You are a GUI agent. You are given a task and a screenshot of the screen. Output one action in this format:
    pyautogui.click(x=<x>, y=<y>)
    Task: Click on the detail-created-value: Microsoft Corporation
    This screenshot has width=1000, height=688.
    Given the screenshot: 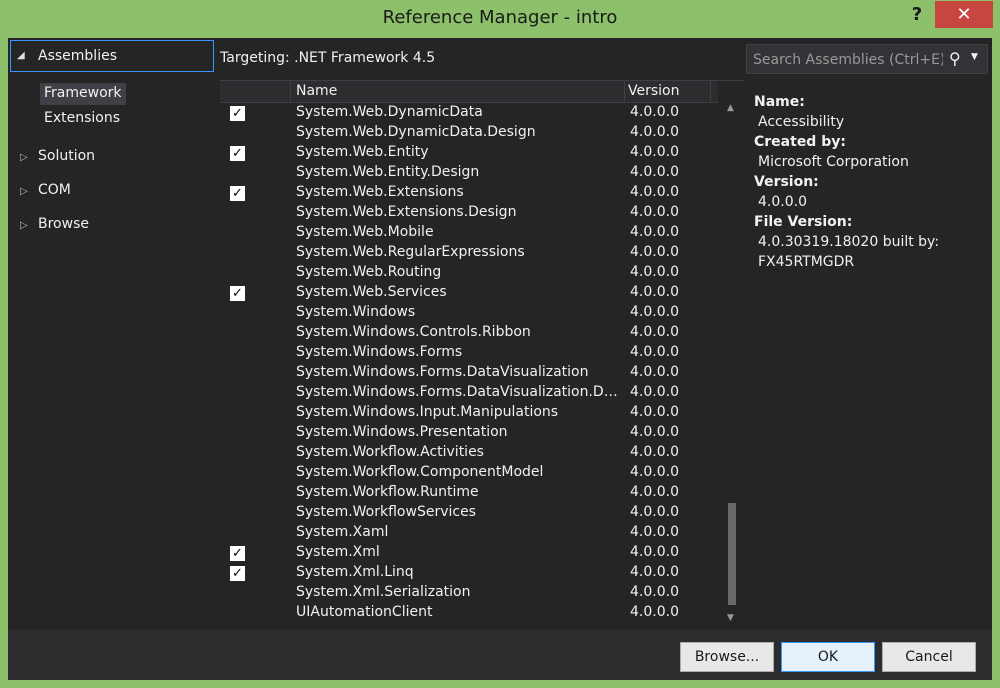 What is the action you would take?
    pyautogui.click(x=833, y=162)
    